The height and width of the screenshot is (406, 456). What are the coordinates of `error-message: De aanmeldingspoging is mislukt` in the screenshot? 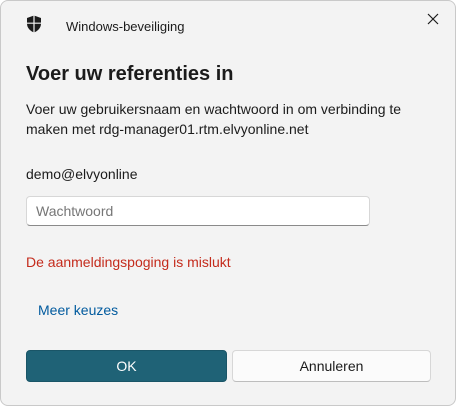 It's located at (128, 262).